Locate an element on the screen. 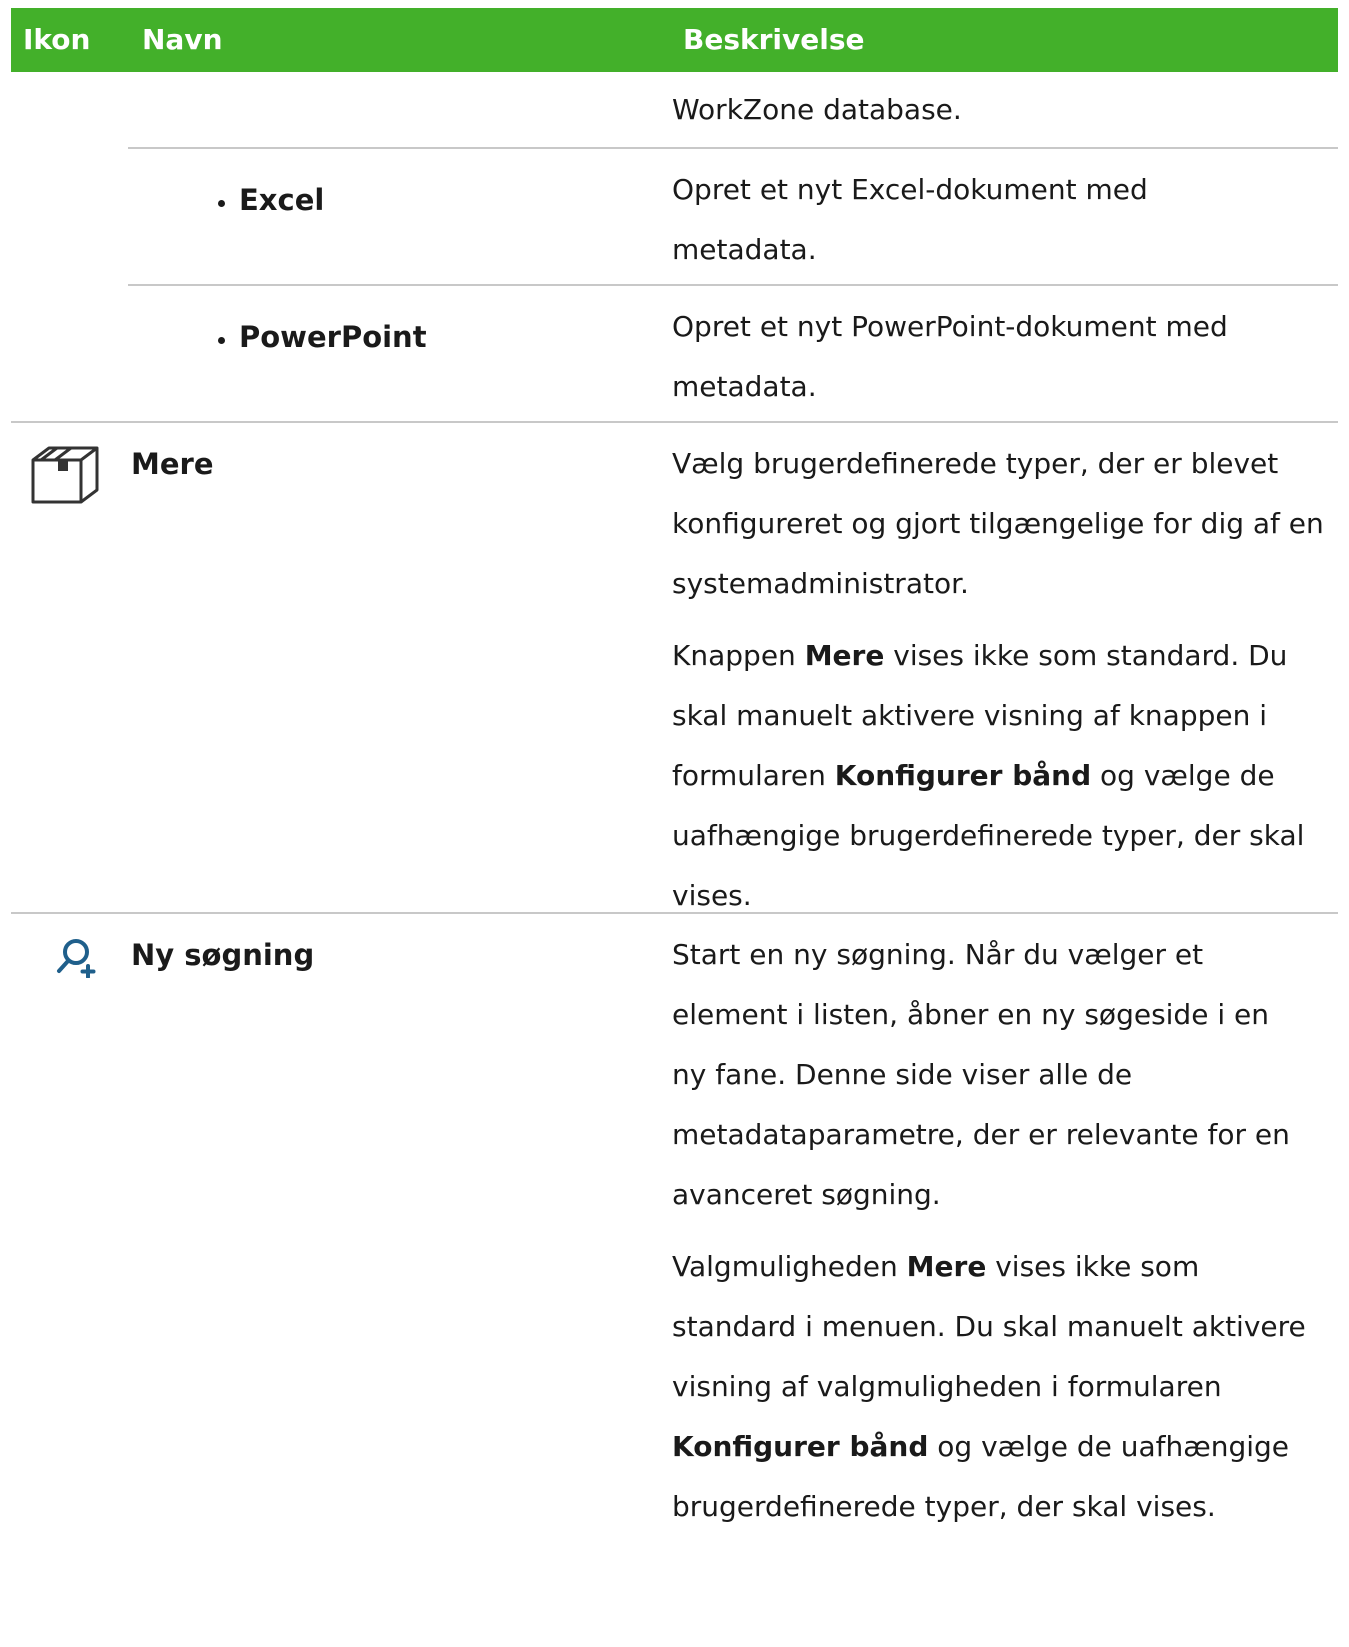  package-box-icon-svg is located at coordinates (65, 475).